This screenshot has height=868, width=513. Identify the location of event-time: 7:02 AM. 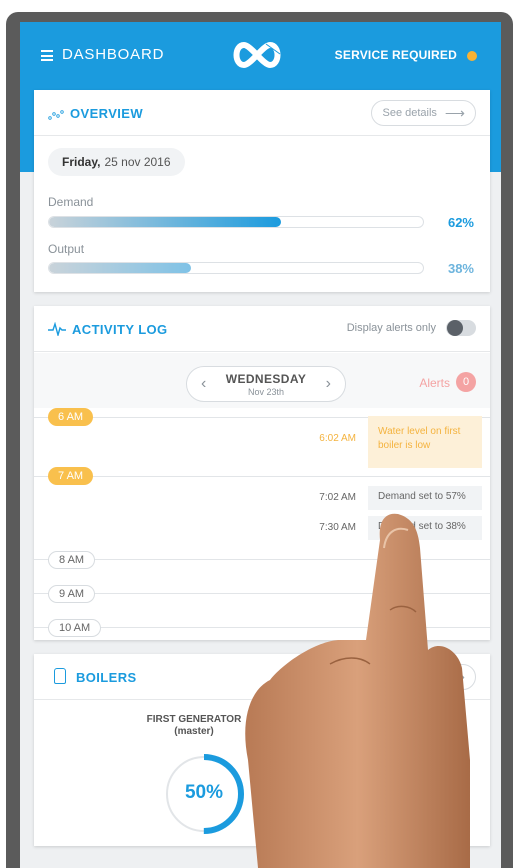
(337, 497).